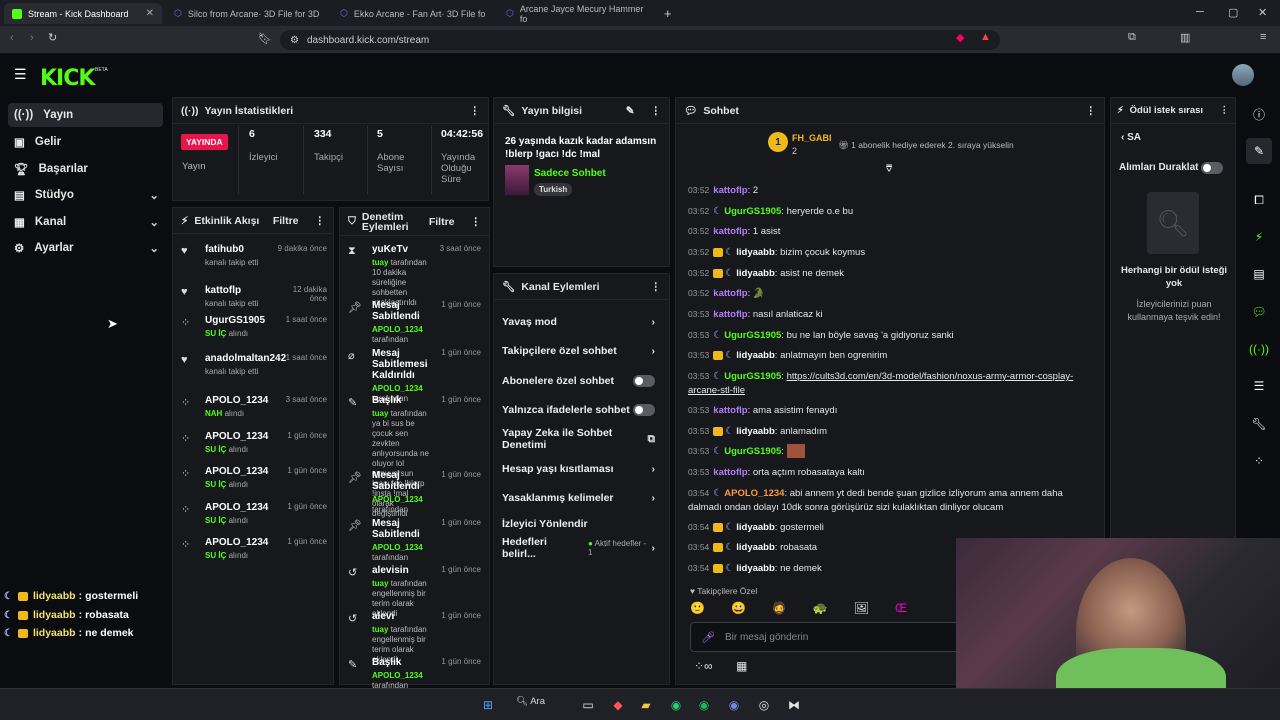  Describe the element at coordinates (640, 40) in the screenshot. I see `url-field: ⚙︎ dashboard.kick.com/stream` at that location.